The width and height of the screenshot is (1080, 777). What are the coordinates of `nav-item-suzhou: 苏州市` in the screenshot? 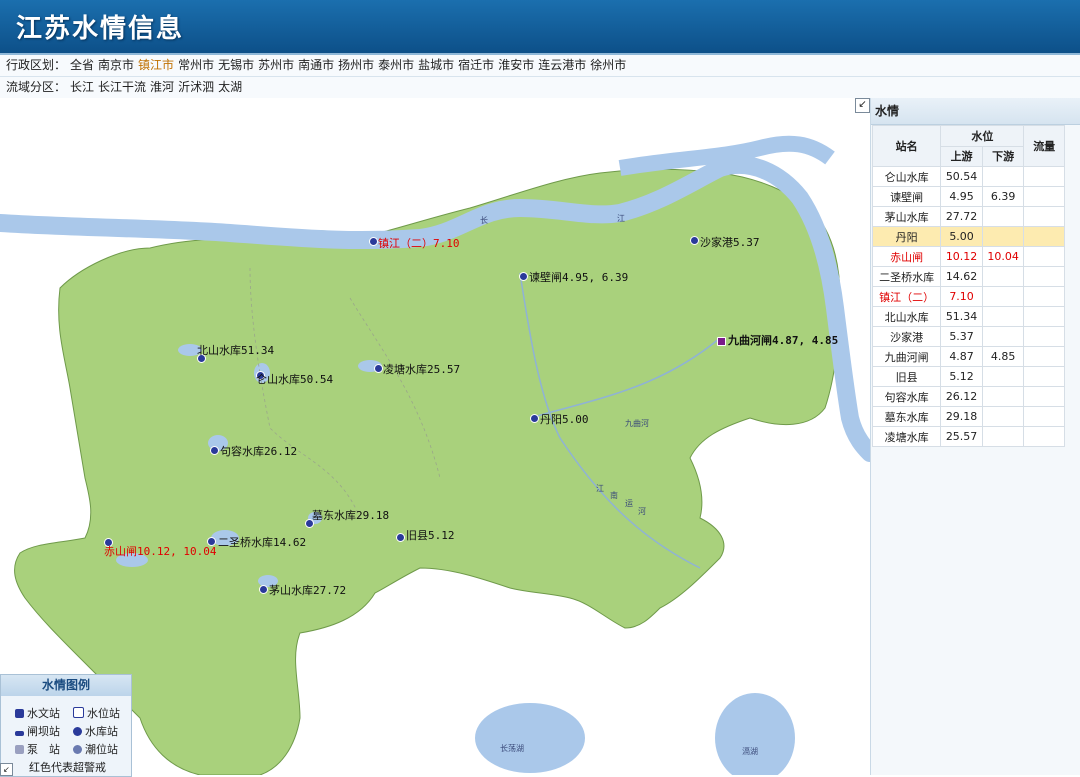 It's located at (276, 65).